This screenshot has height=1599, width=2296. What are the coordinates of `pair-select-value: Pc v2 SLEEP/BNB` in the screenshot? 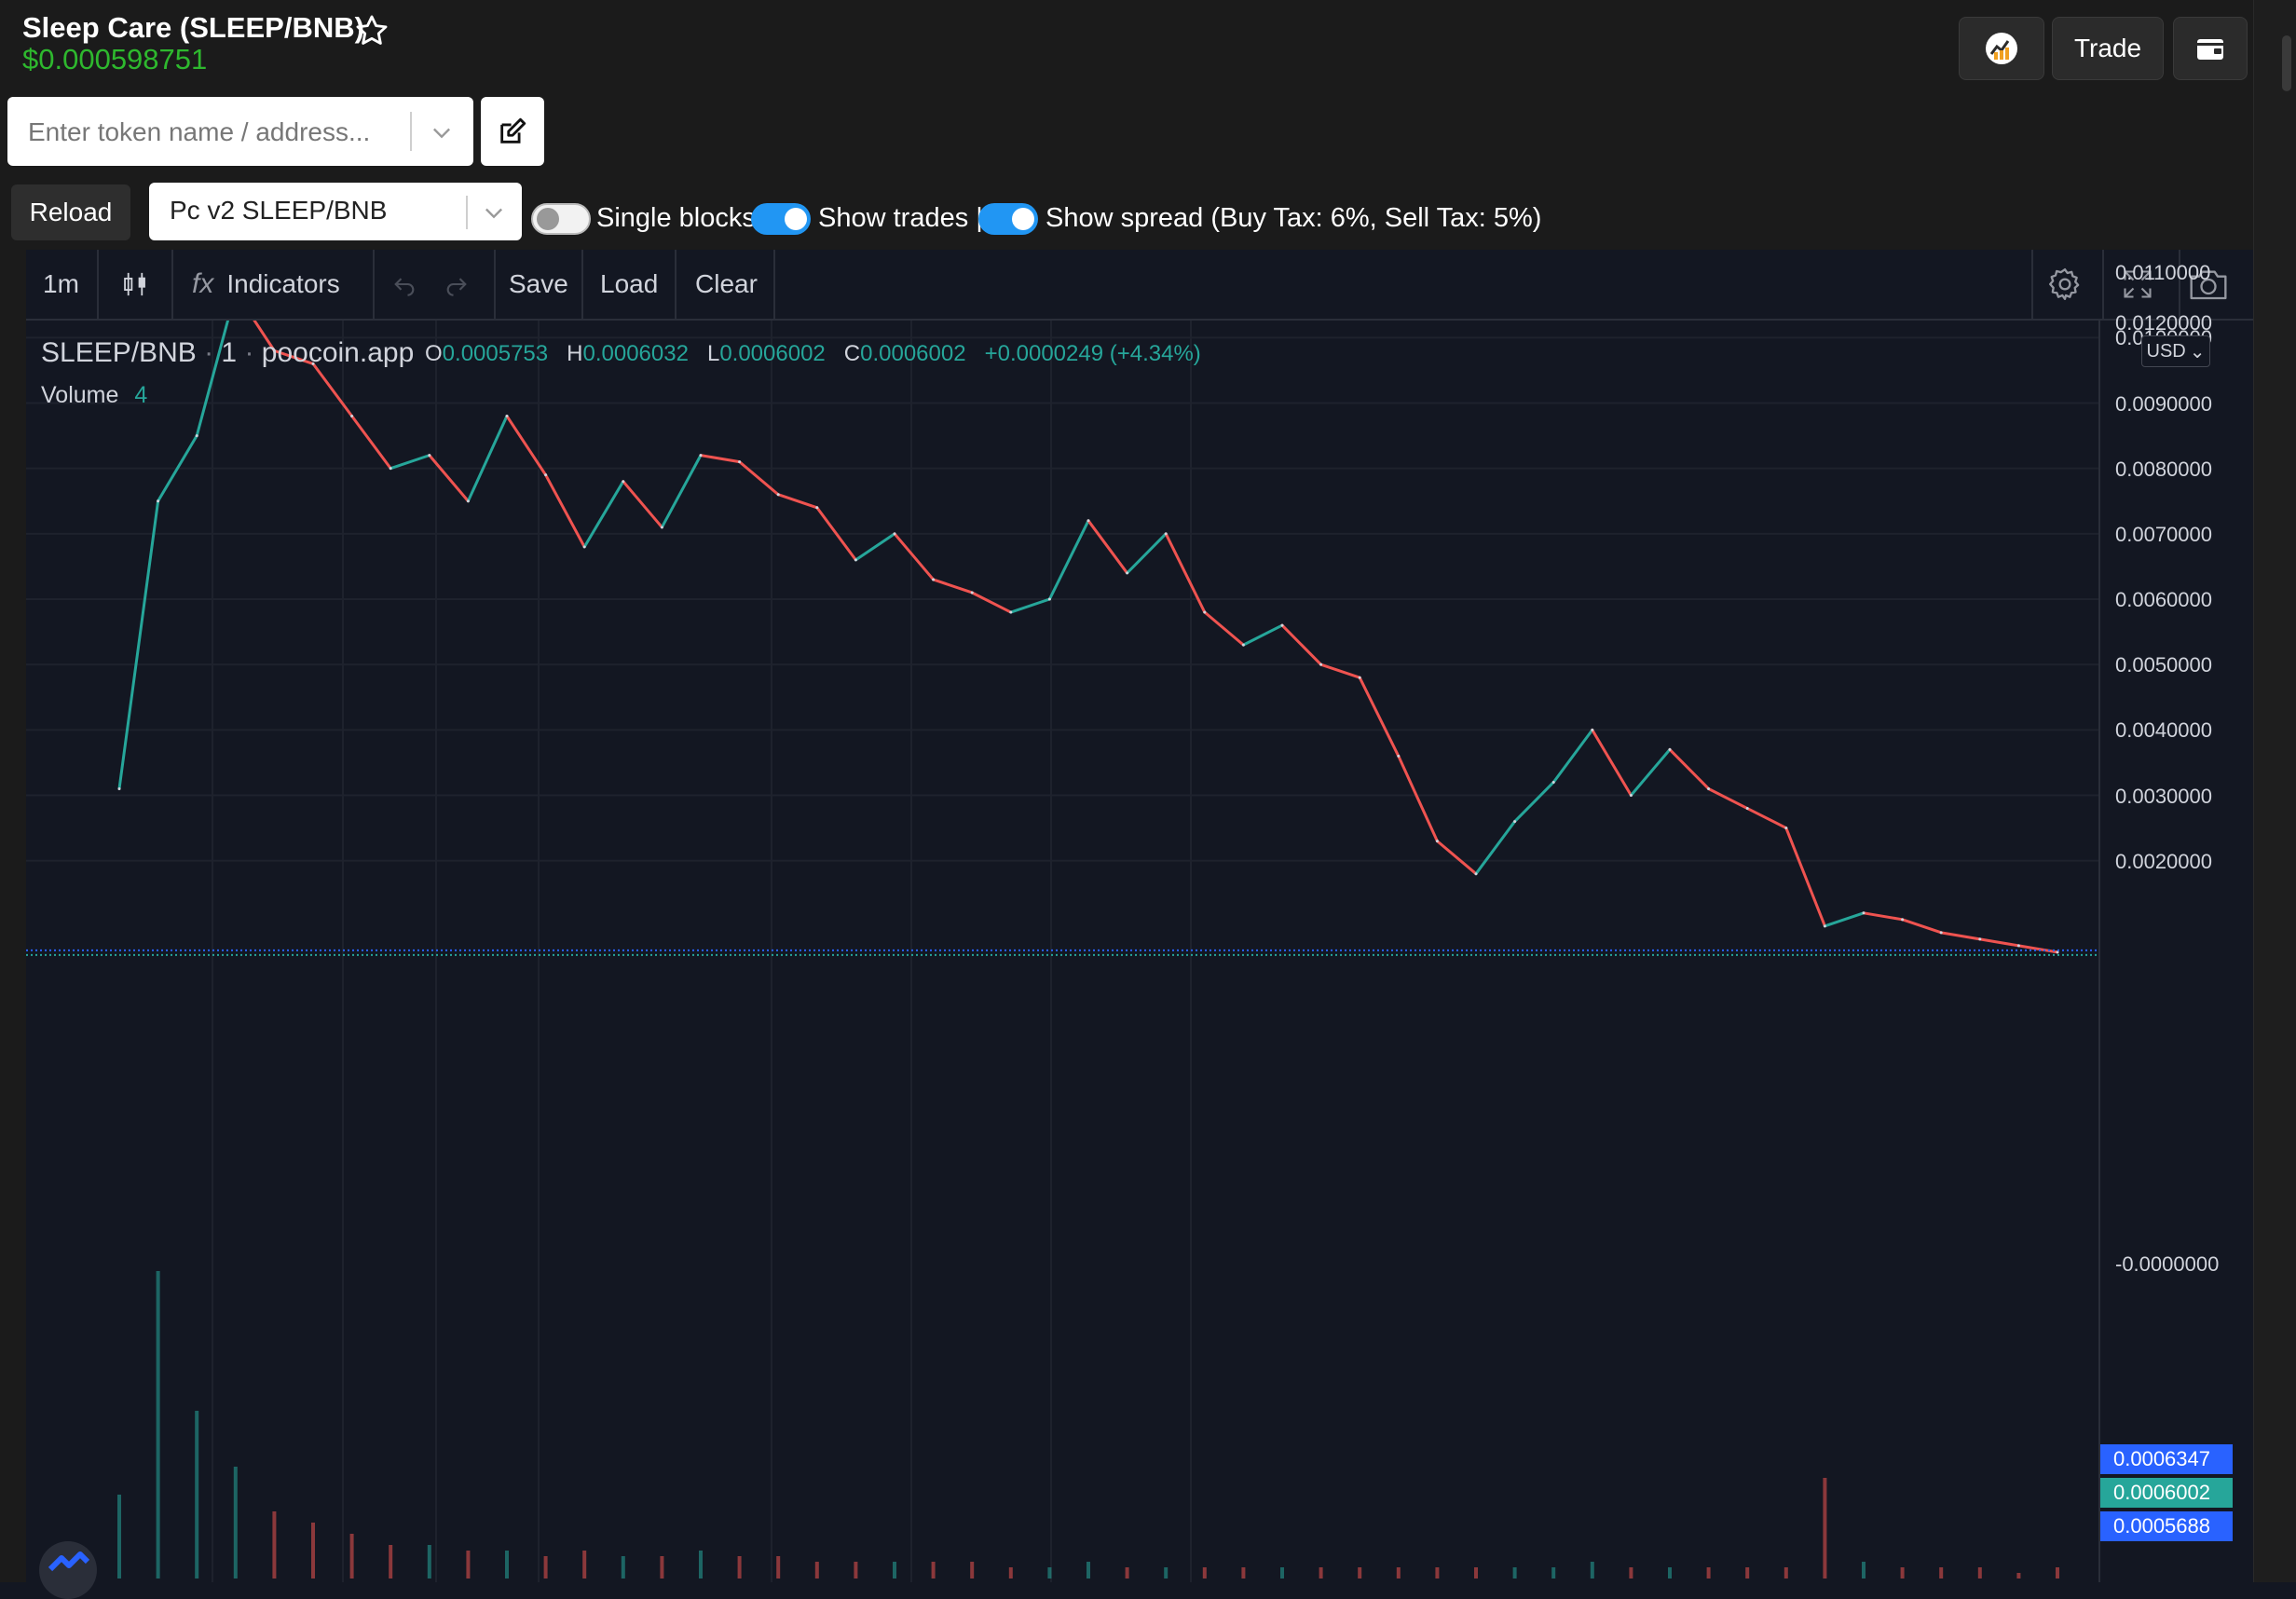 It's located at (279, 210).